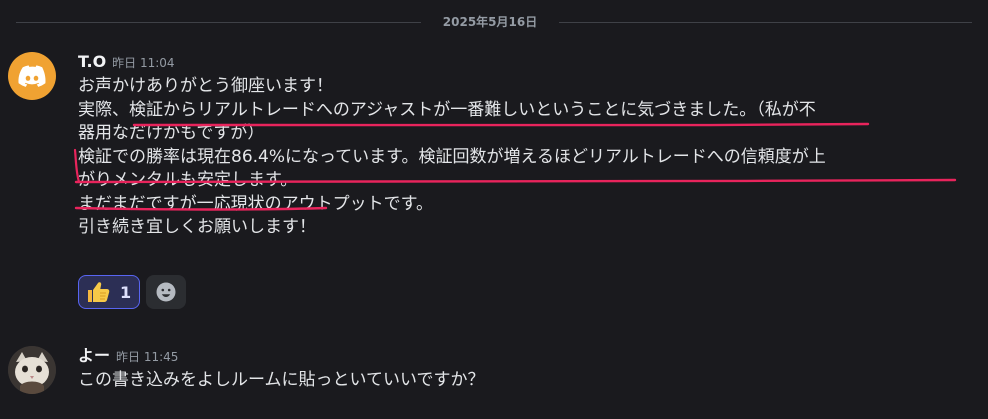 The image size is (988, 419). What do you see at coordinates (143, 63) in the screenshot?
I see `message-timestamp: 昨日 11:04` at bounding box center [143, 63].